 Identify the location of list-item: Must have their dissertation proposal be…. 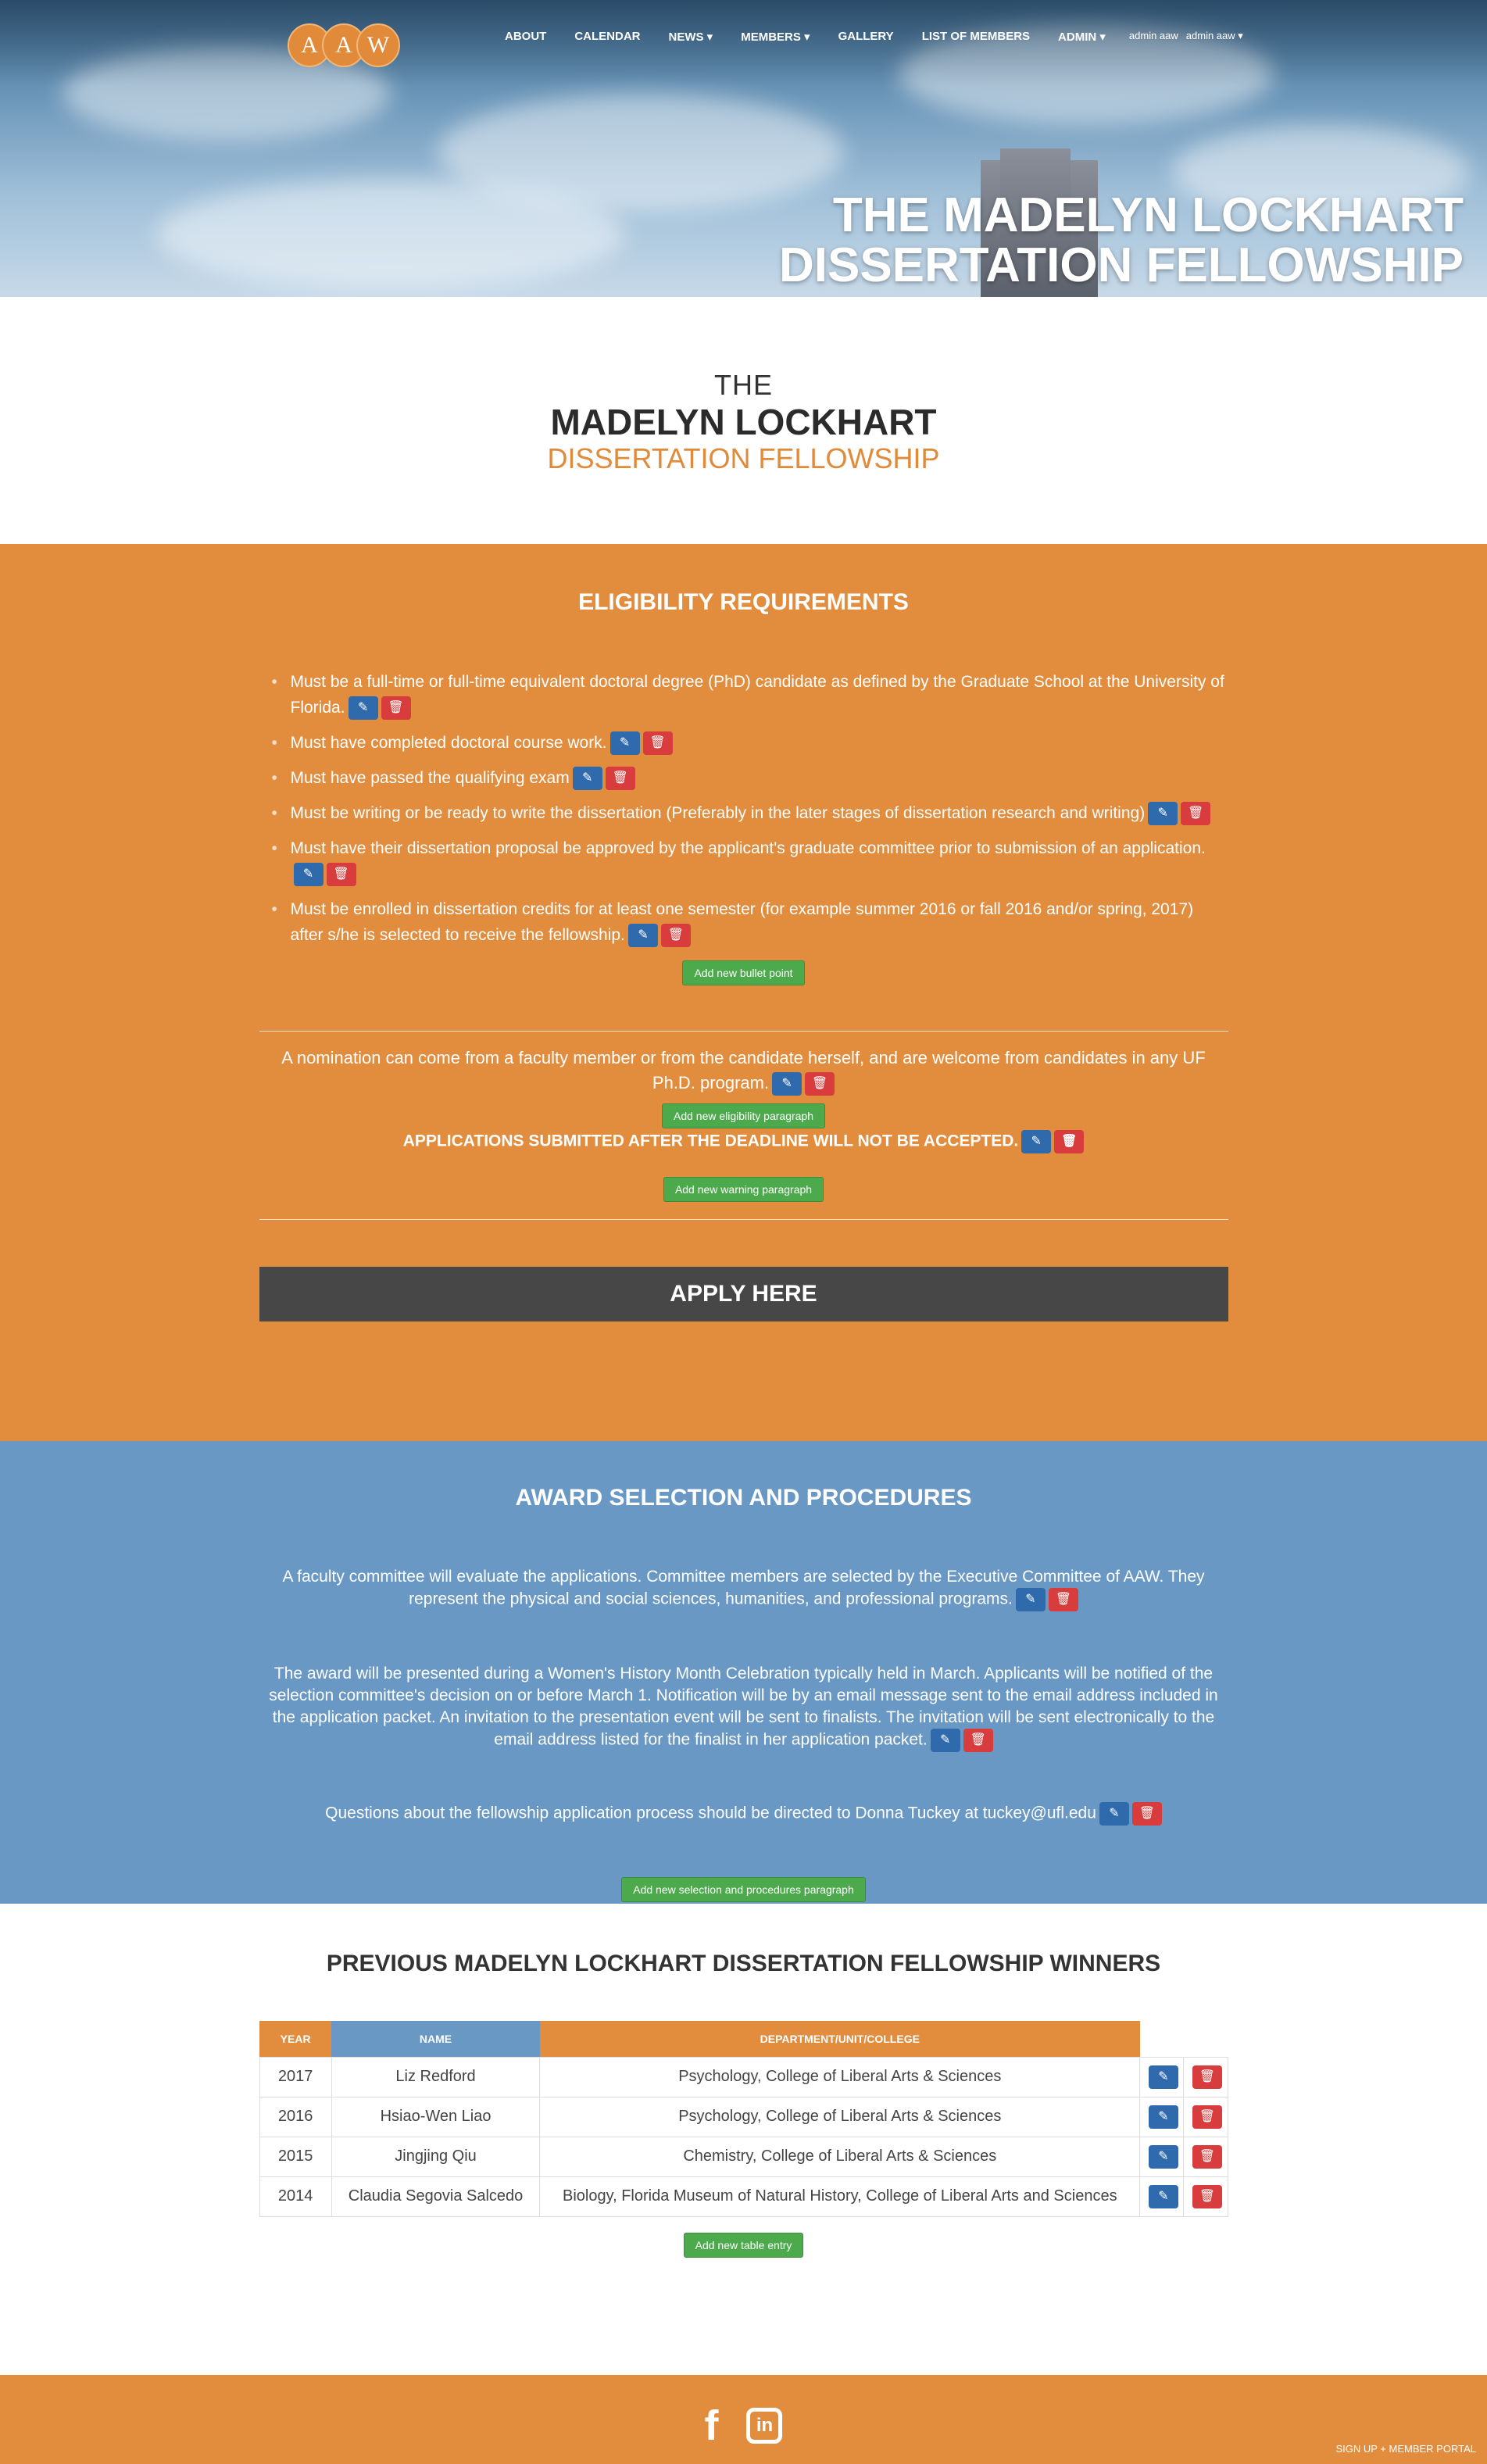
(750, 861).